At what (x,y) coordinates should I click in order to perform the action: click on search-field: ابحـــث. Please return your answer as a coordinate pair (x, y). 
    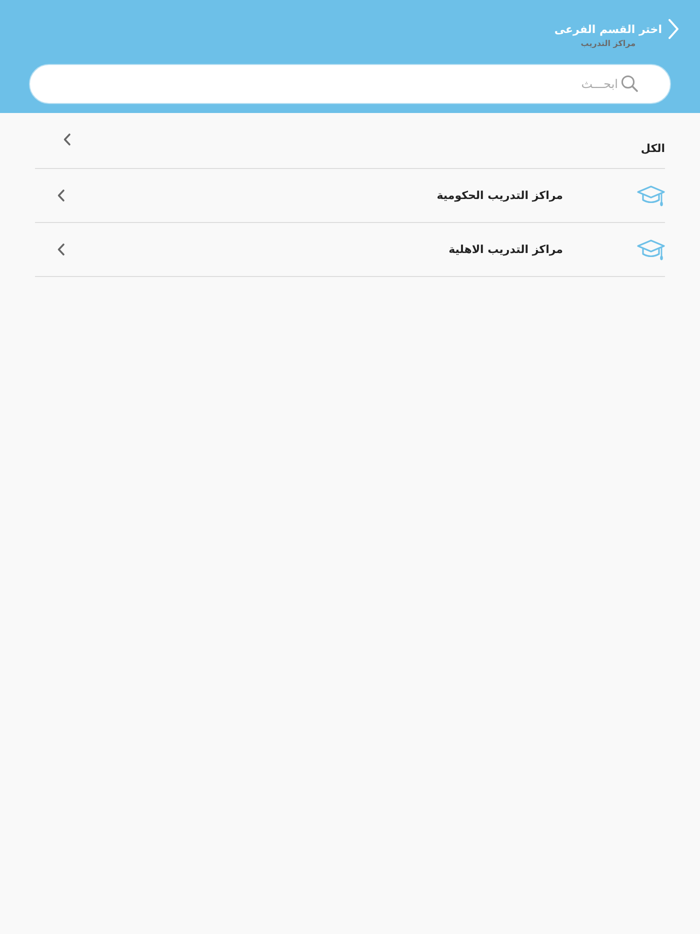
    Looking at the image, I should click on (350, 84).